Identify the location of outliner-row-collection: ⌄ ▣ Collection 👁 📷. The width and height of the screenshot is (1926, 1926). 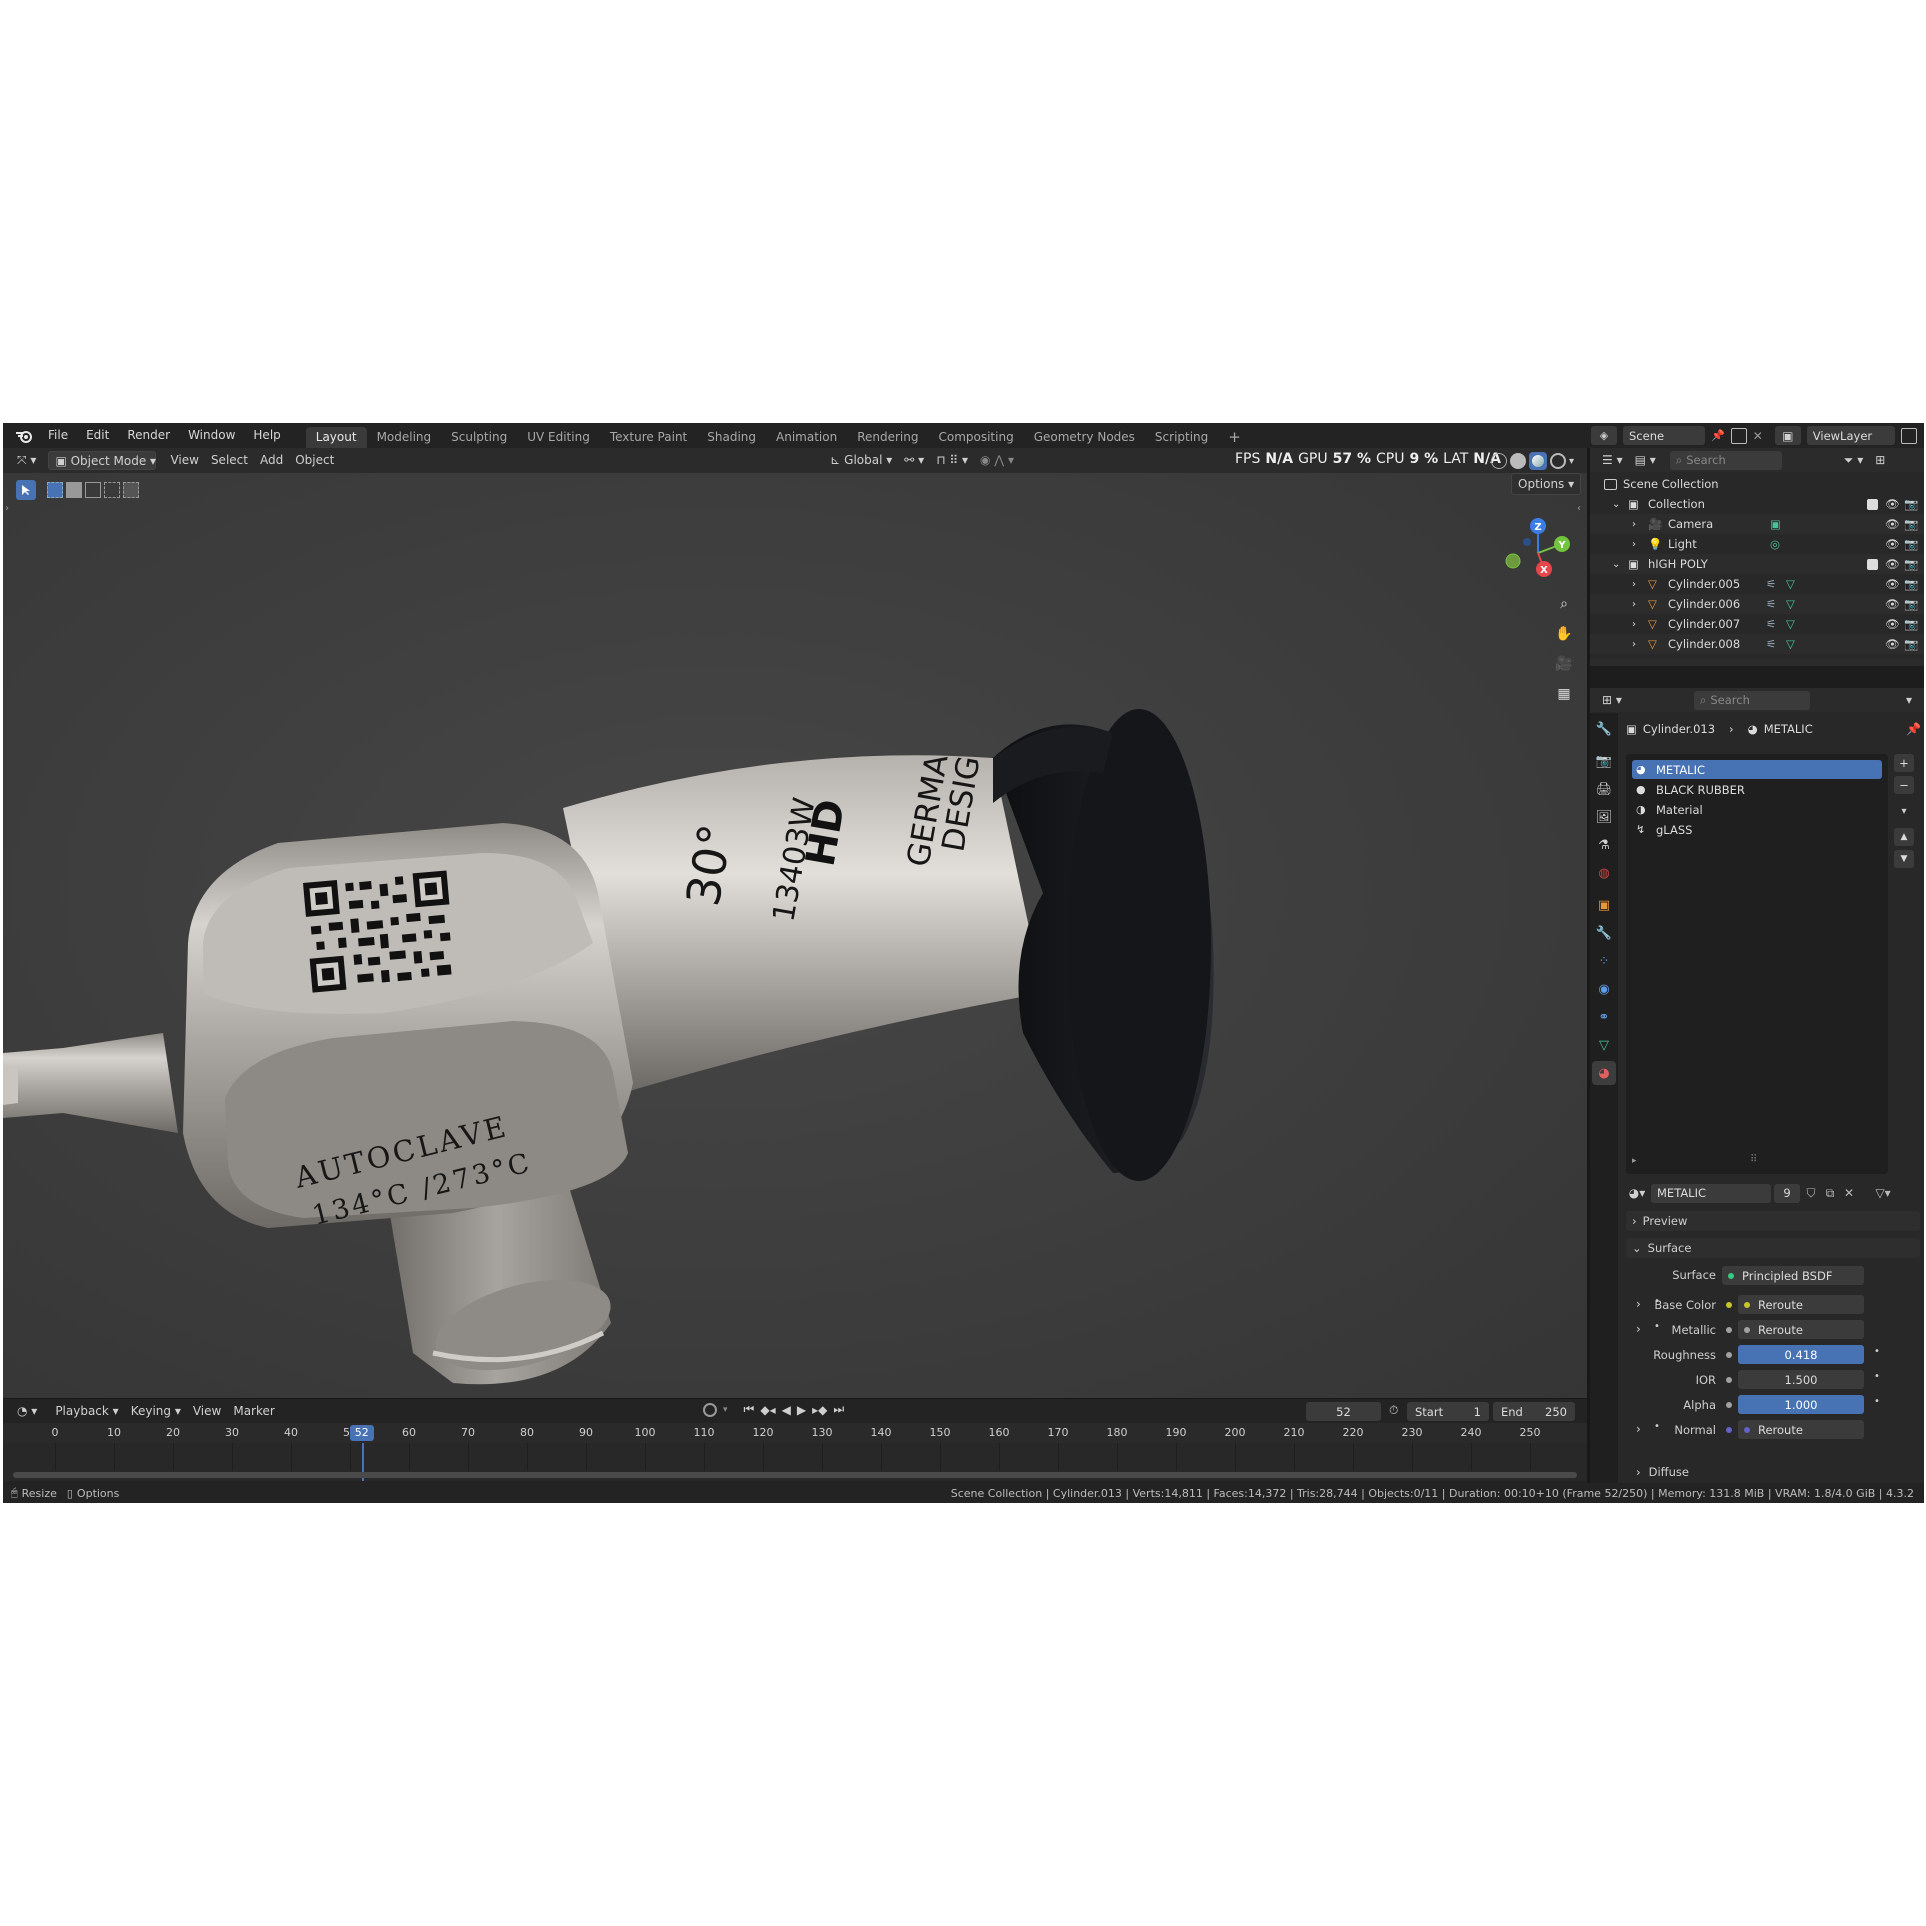
(1757, 504).